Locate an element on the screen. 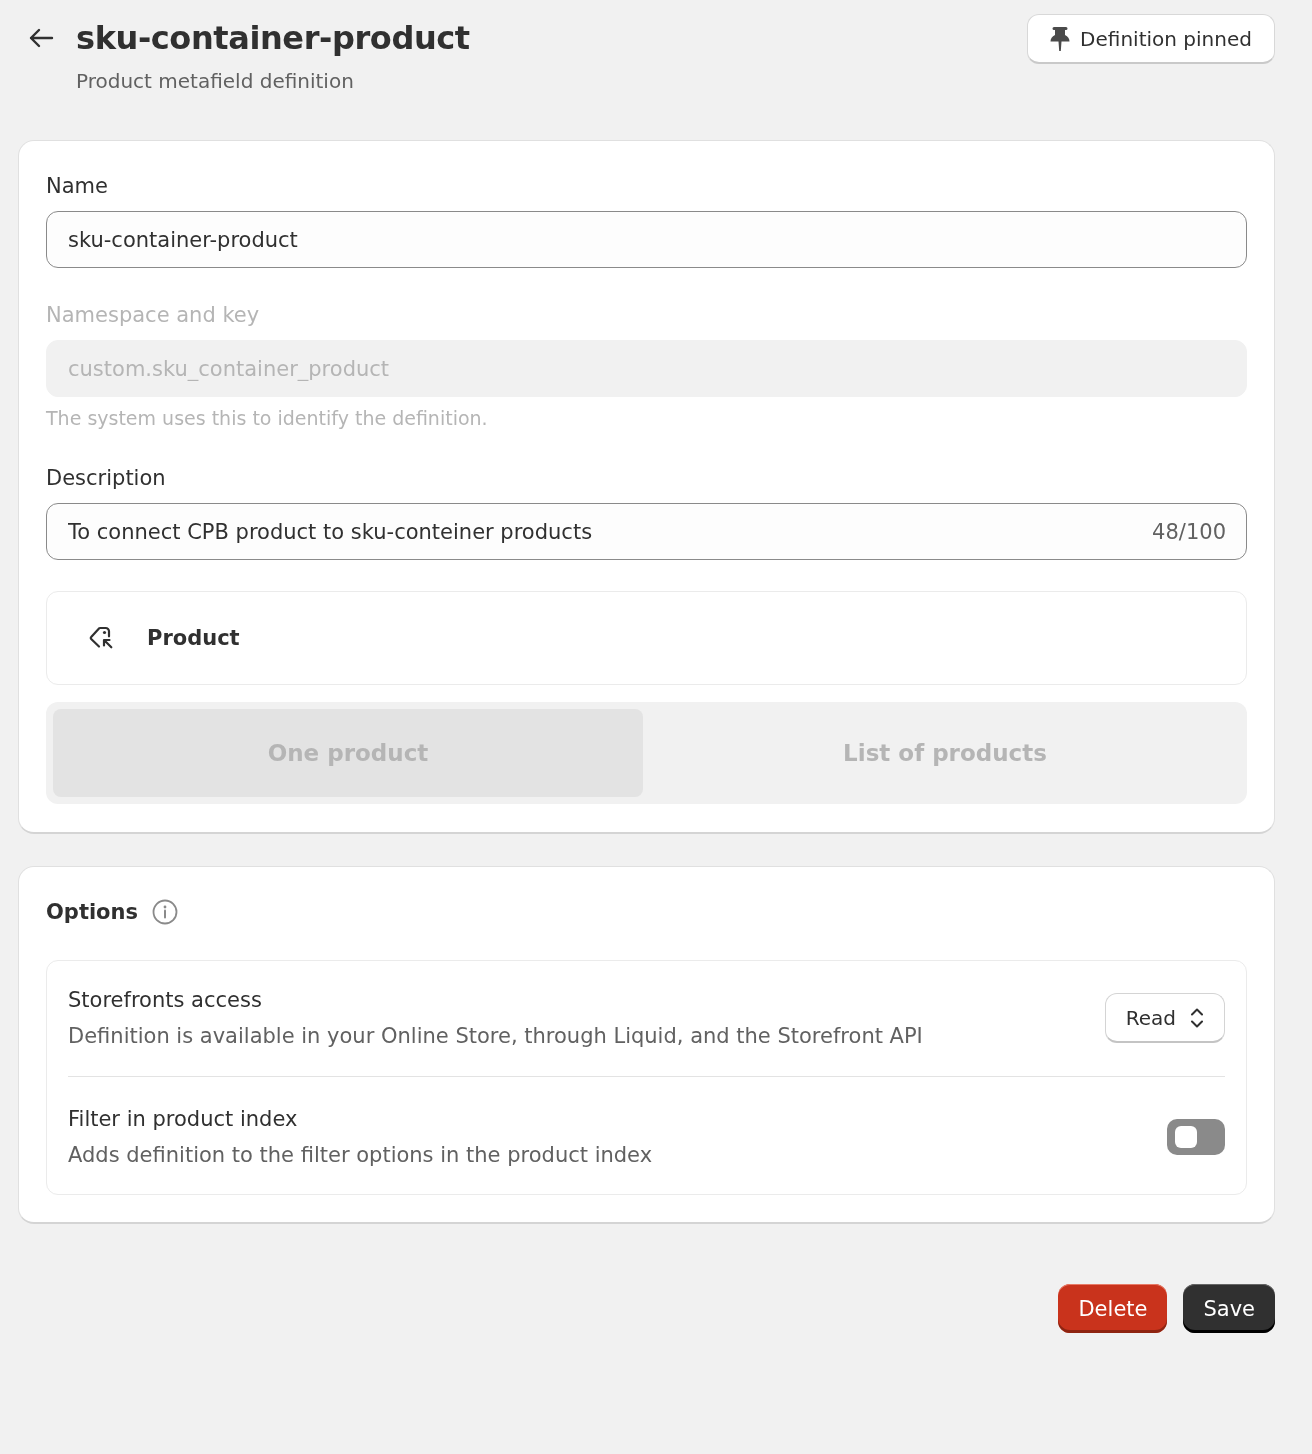  info-icon is located at coordinates (165, 912).